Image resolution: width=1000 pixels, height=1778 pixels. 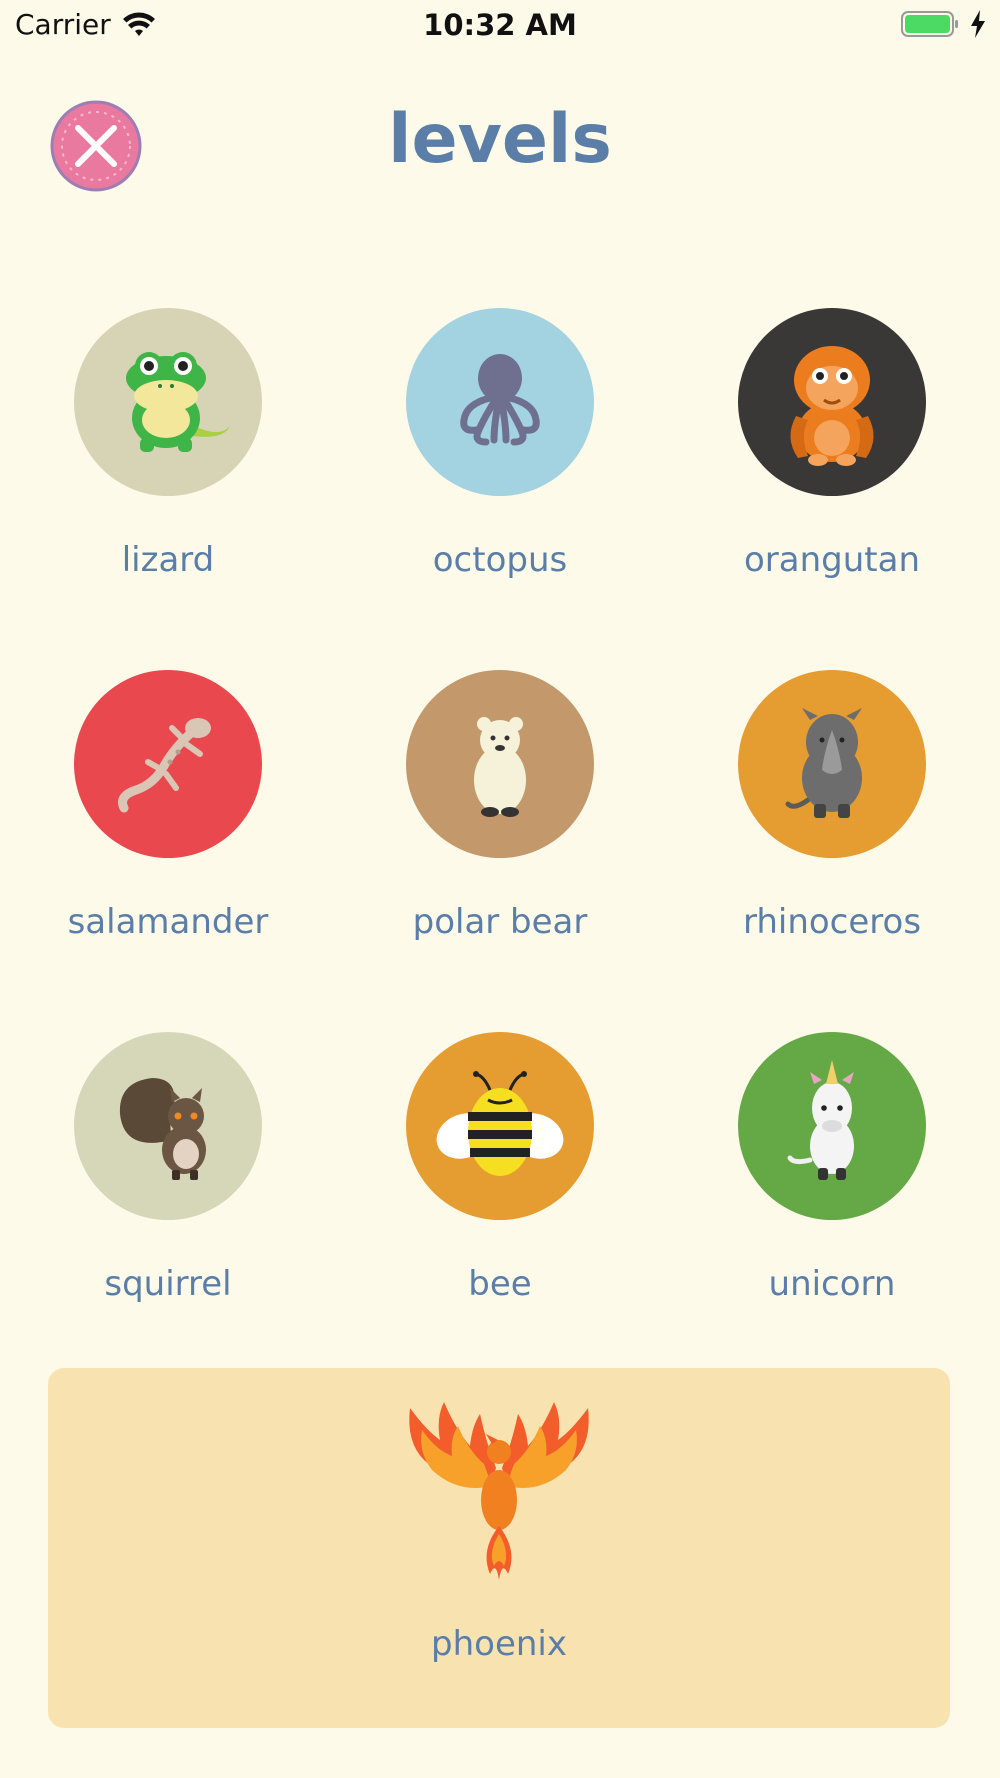 What do you see at coordinates (500, 922) in the screenshot?
I see `level-label: polar bear` at bounding box center [500, 922].